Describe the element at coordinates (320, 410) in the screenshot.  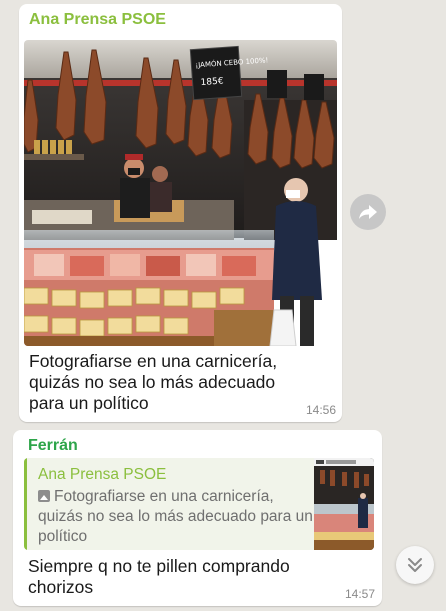
I see `message-time: 14:56` at that location.